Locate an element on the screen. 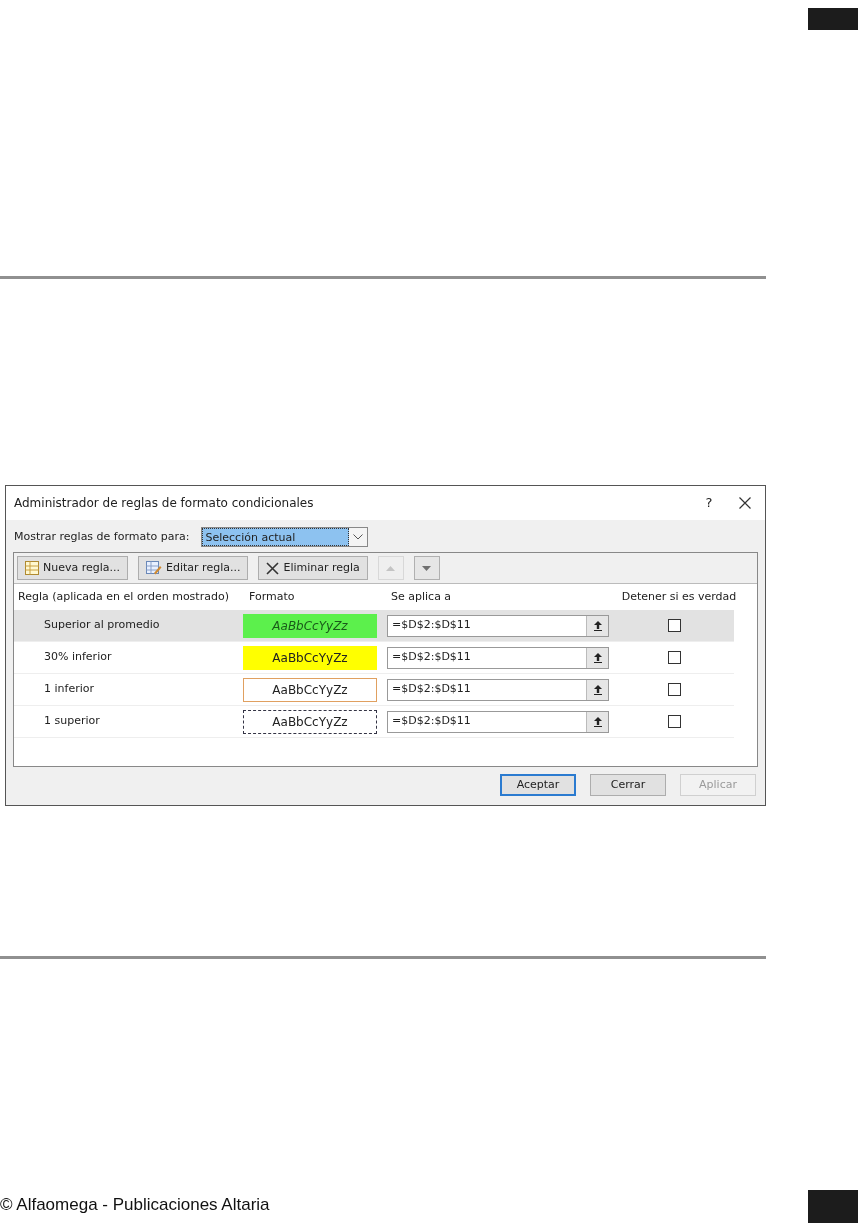  column-header: Formato is located at coordinates (272, 596).